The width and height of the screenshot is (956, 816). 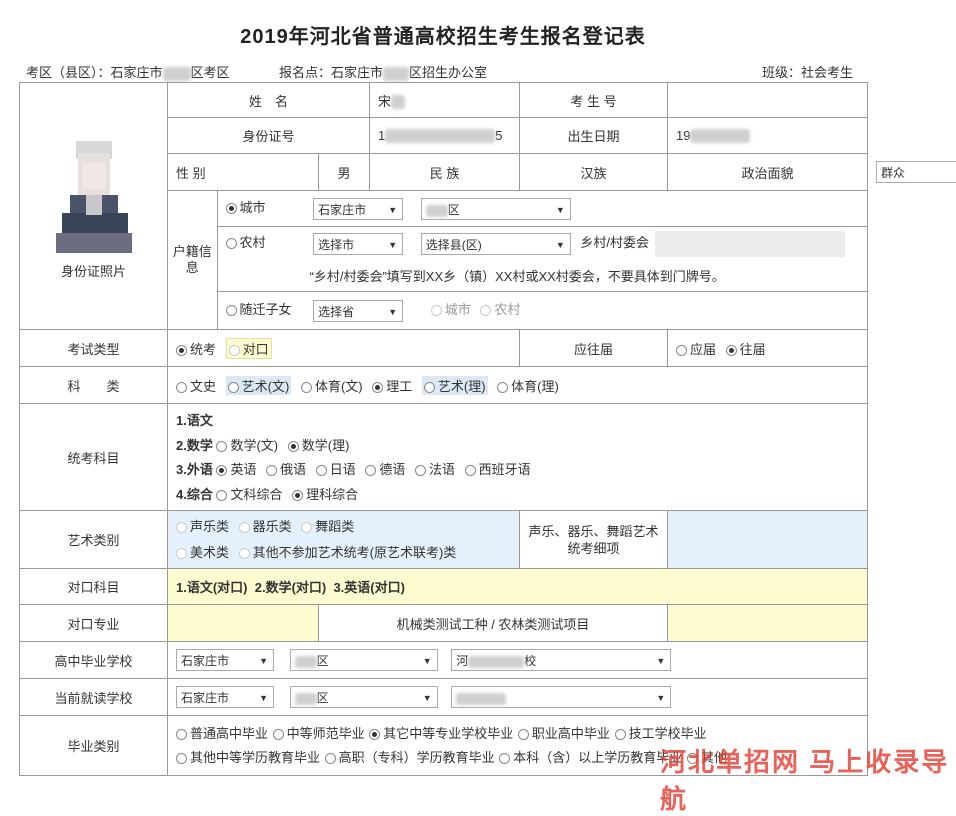 What do you see at coordinates (594, 135) in the screenshot?
I see `birth-date-label: 出生日期` at bounding box center [594, 135].